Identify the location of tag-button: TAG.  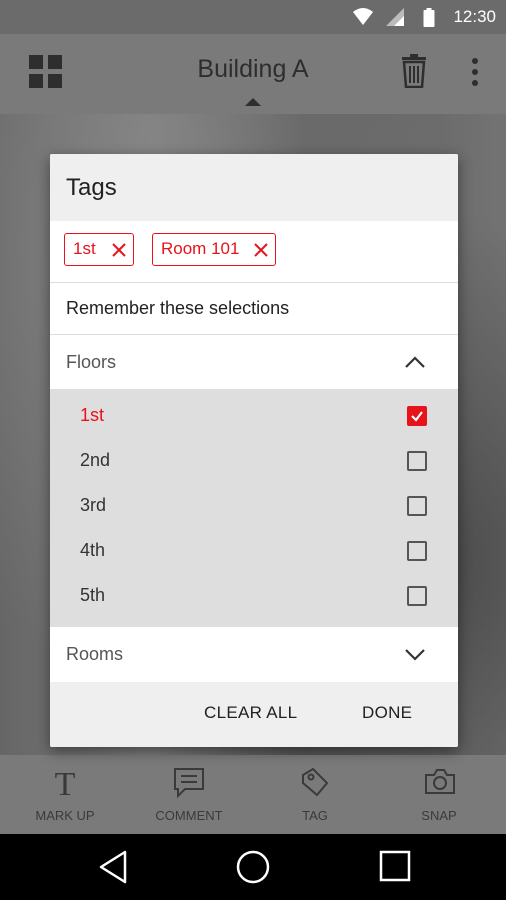
(315, 794).